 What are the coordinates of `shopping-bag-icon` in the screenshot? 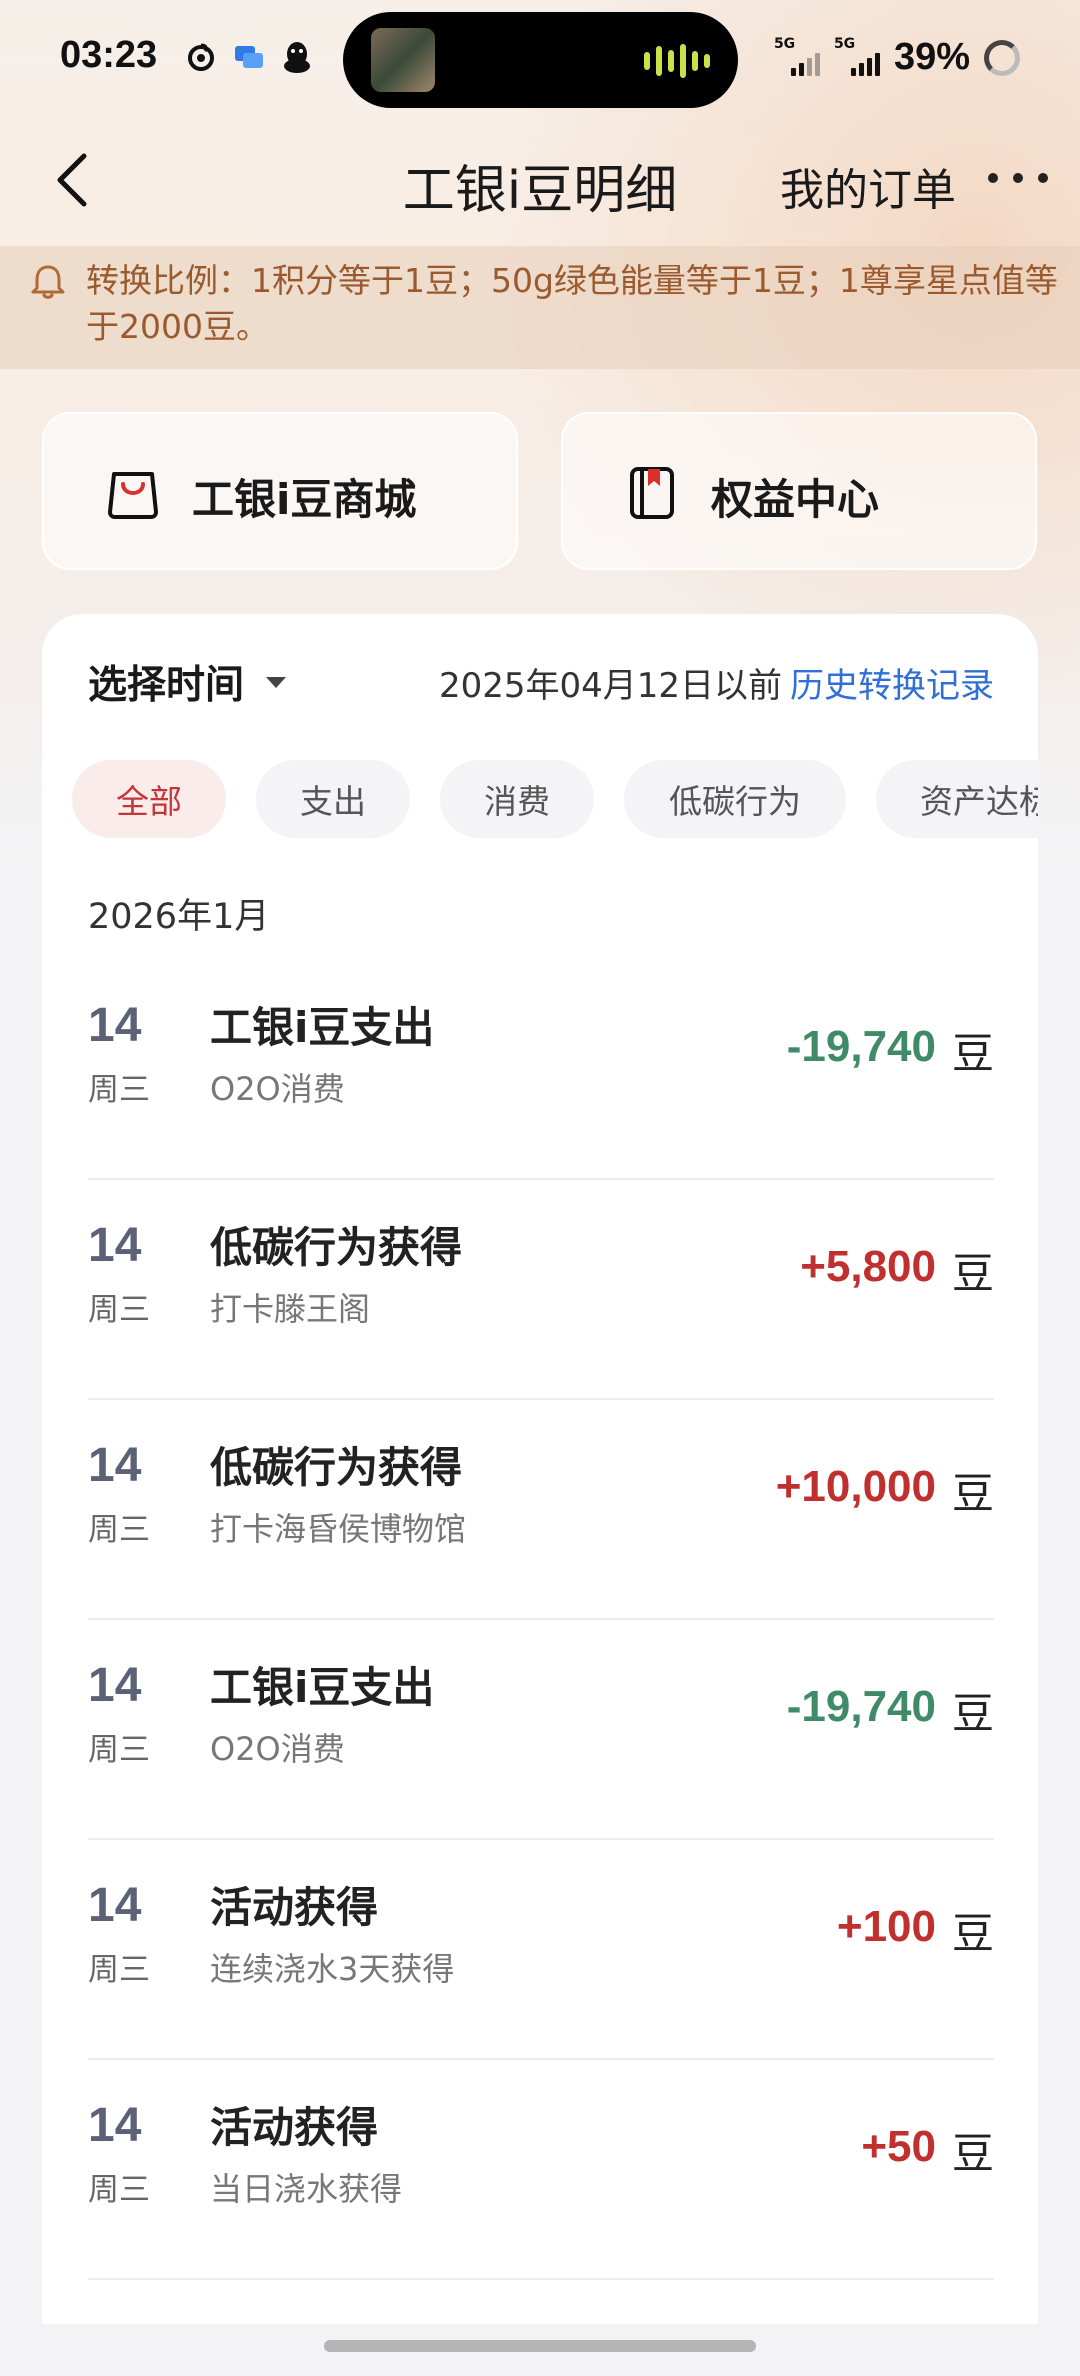 It's located at (133, 495).